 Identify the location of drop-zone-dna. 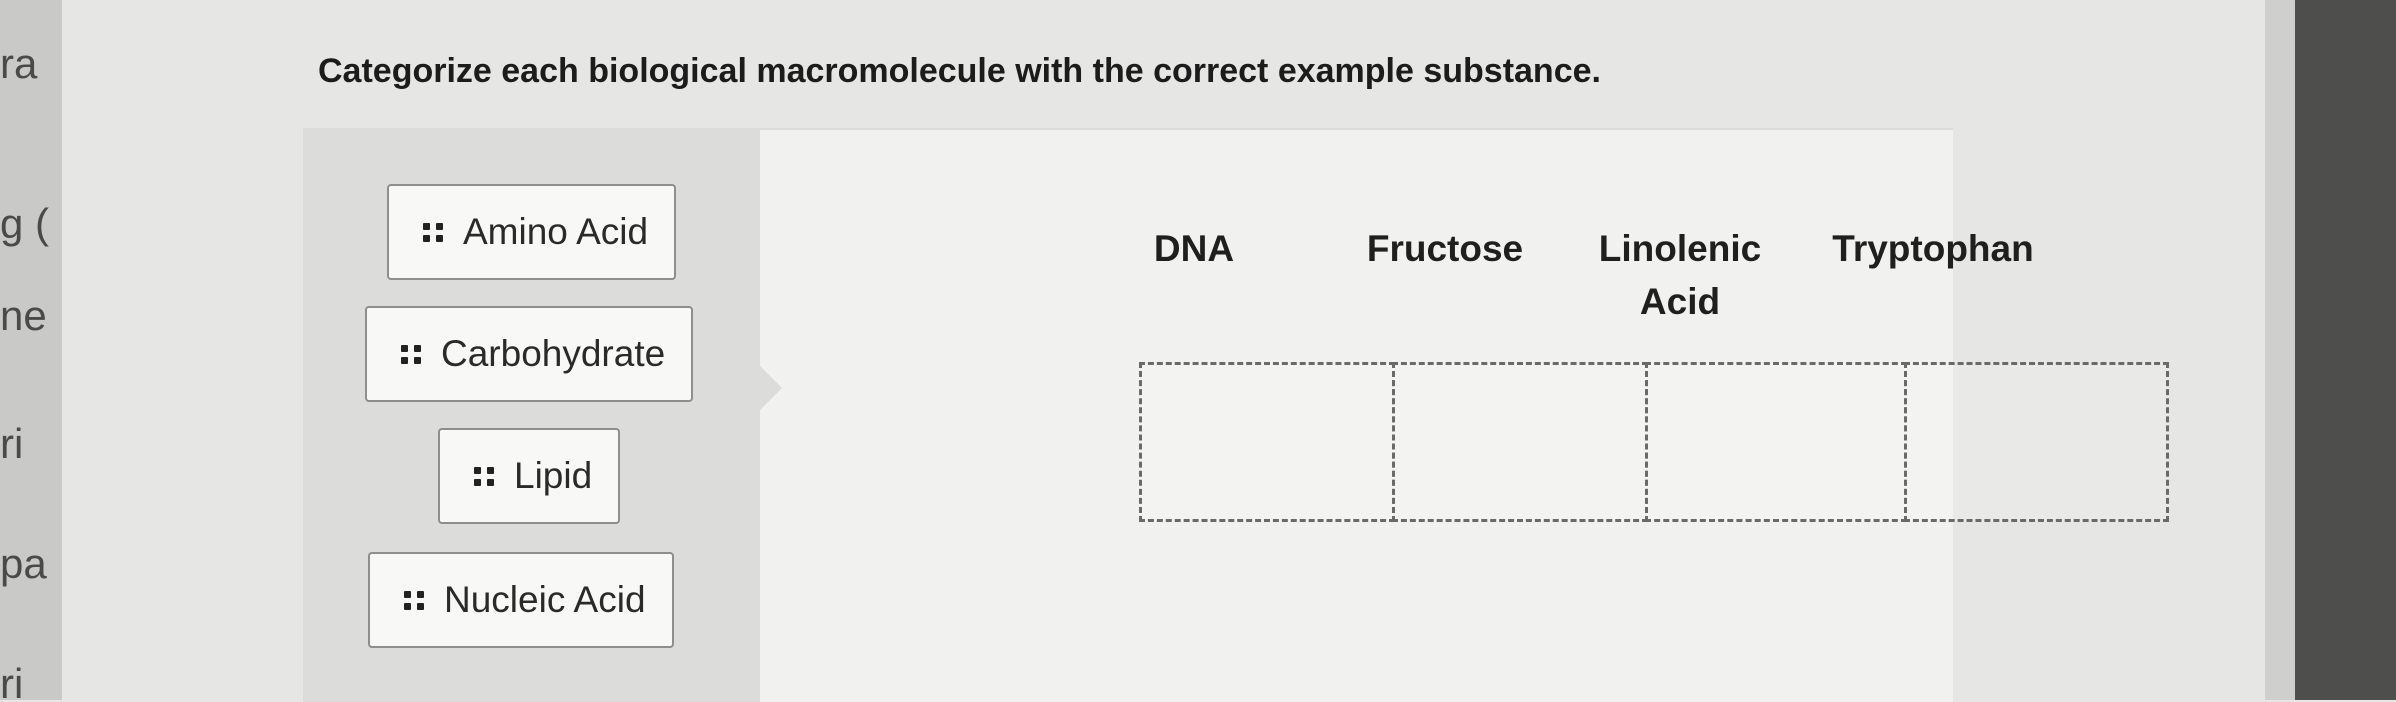
(1267, 442).